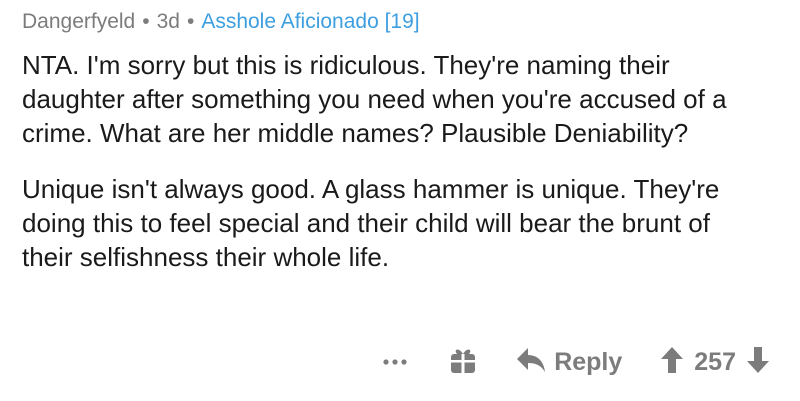 The height and width of the screenshot is (401, 800). What do you see at coordinates (531, 362) in the screenshot?
I see `reply-arrow-icon` at bounding box center [531, 362].